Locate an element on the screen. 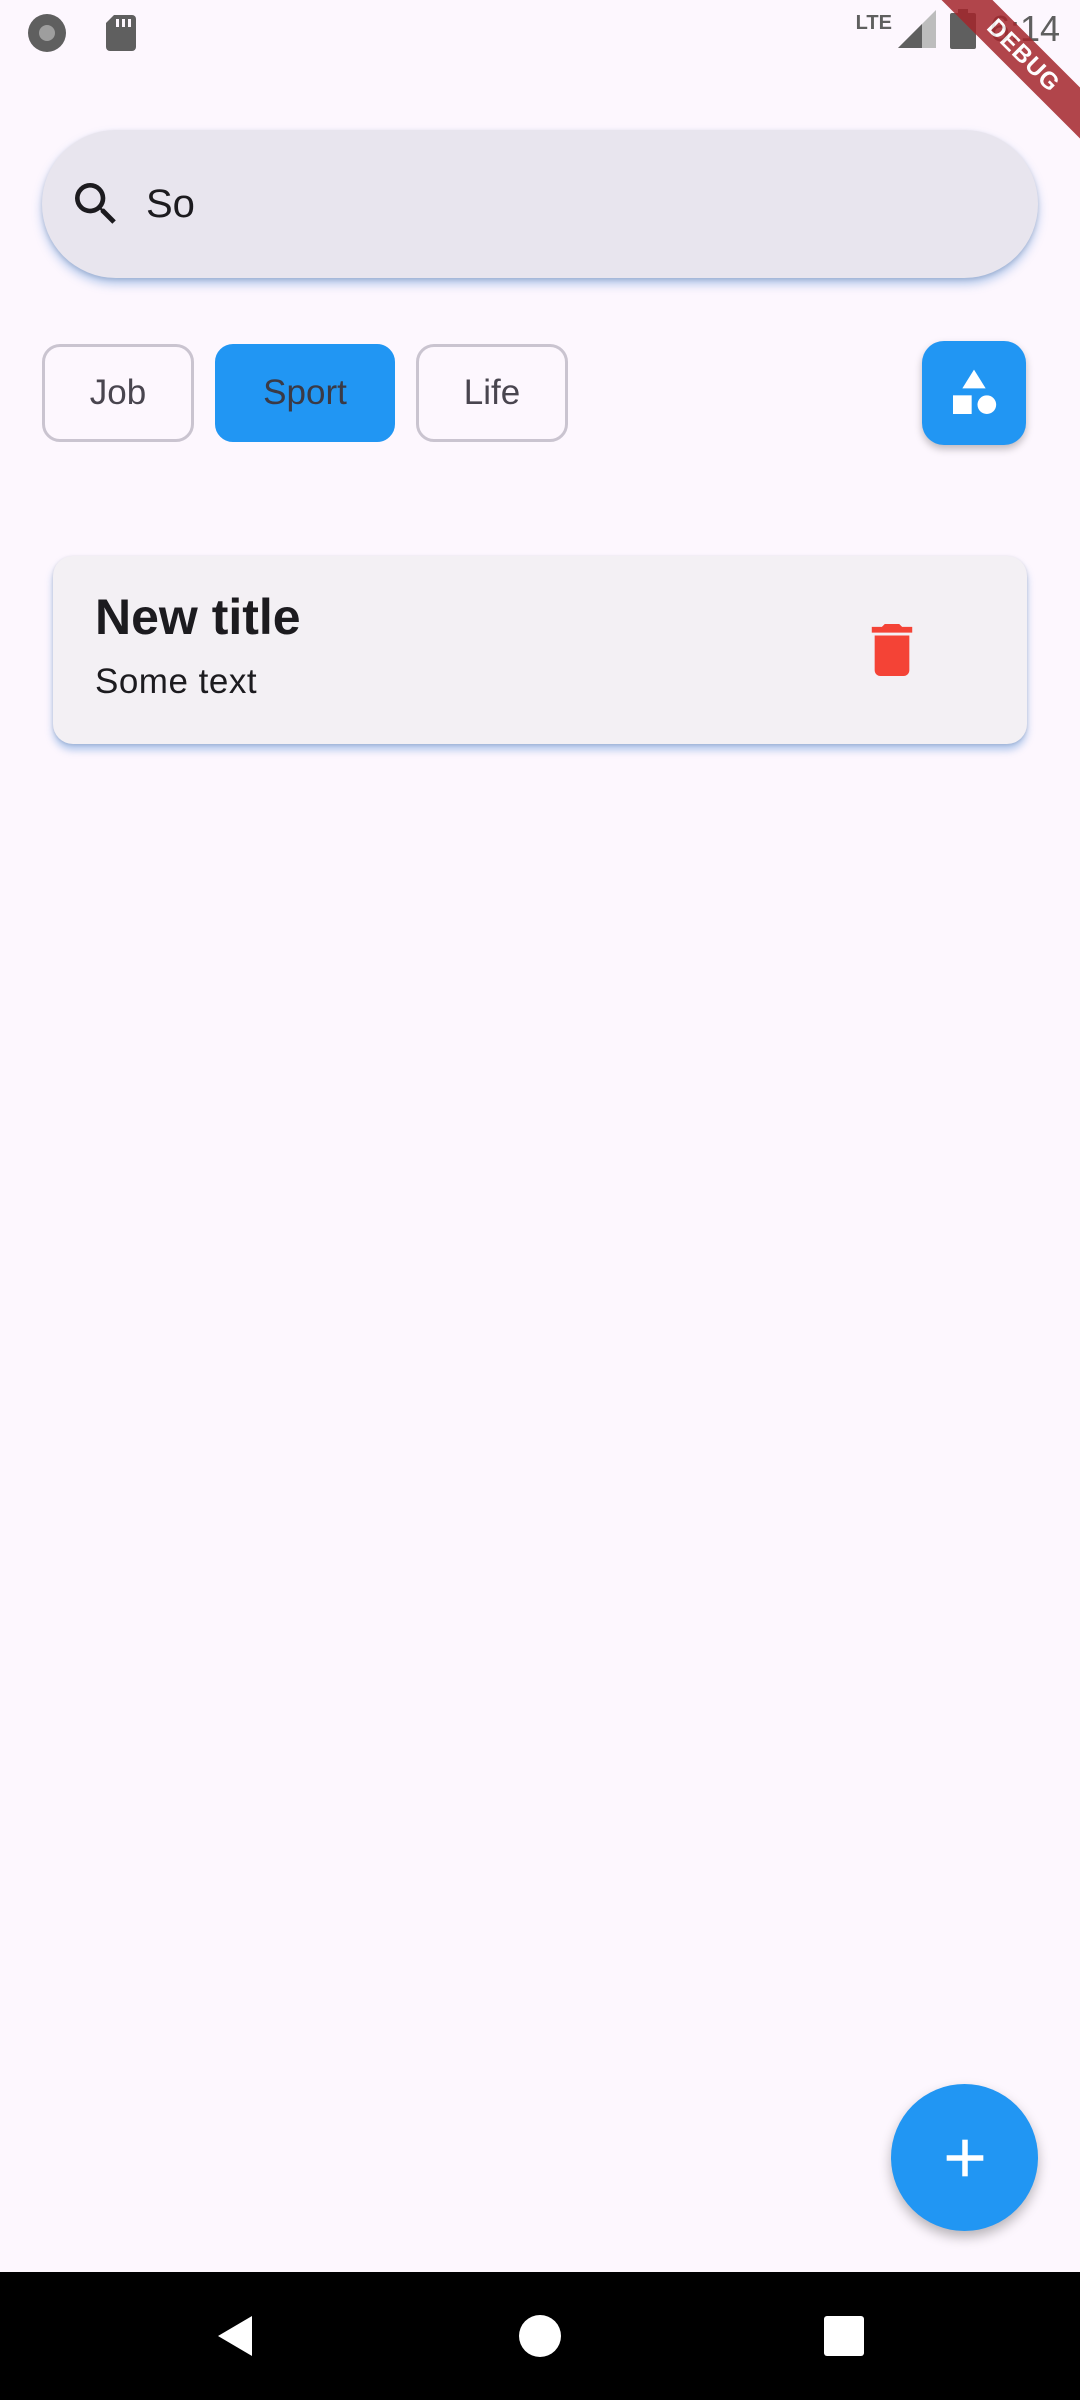 This screenshot has height=2400, width=1080. search-input is located at coordinates (576, 204).